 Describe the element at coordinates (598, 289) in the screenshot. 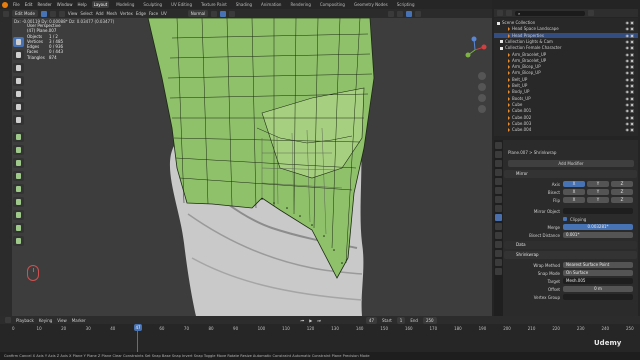

I see `offset-field: 0 m` at that location.